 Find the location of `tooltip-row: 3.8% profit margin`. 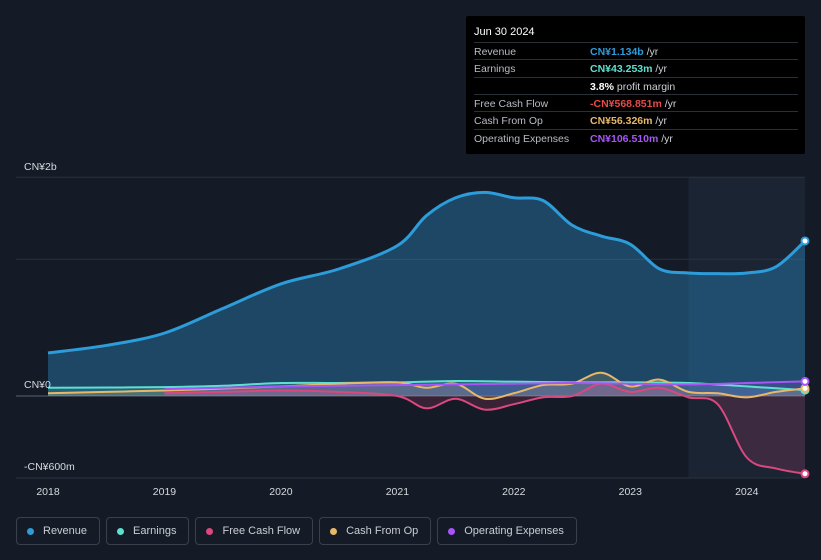

tooltip-row: 3.8% profit margin is located at coordinates (636, 85).